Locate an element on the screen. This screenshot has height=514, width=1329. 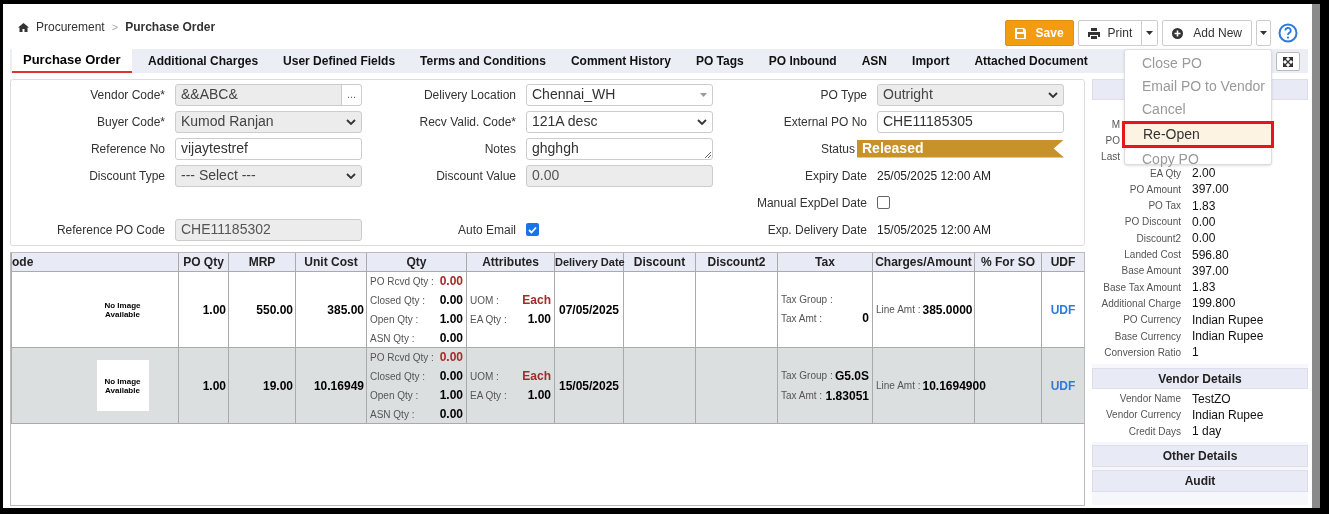
section-header: Audit is located at coordinates (1200, 481).